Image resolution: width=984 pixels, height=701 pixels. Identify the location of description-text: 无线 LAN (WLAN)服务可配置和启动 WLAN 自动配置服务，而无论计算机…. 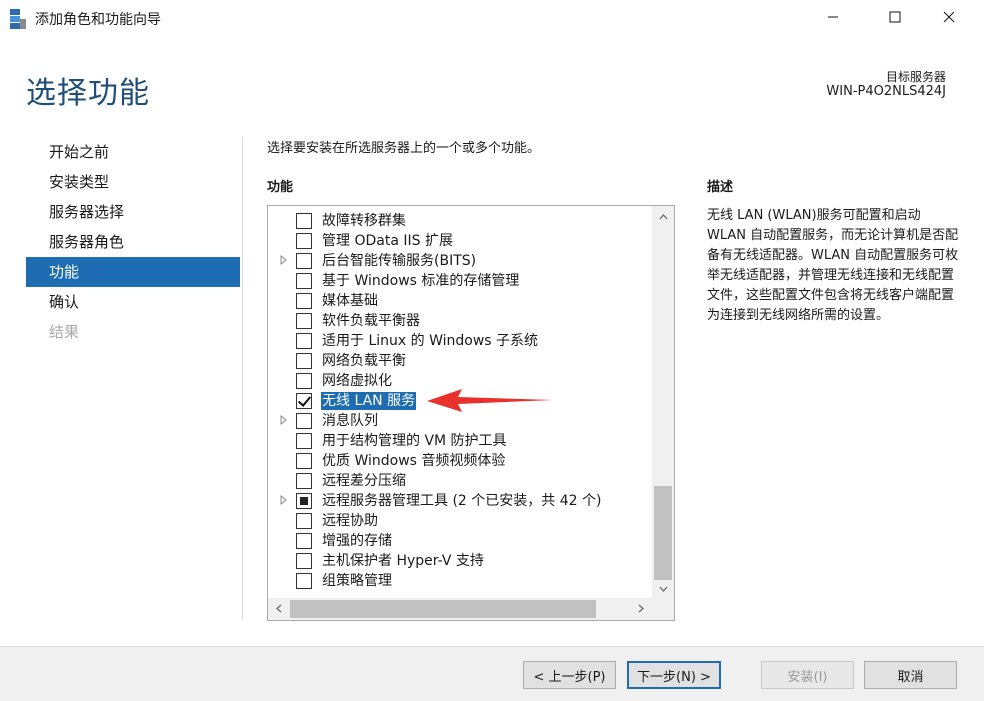
(833, 265).